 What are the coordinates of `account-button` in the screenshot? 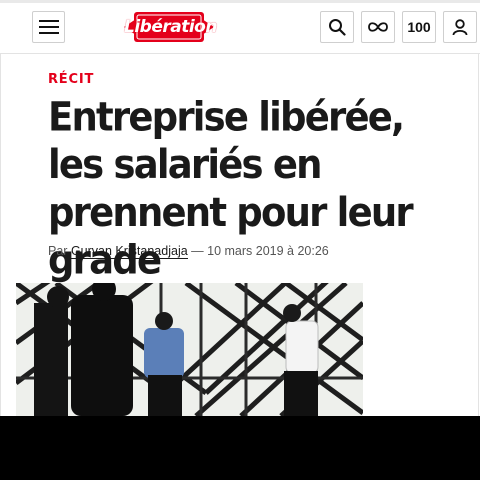 It's located at (460, 27).